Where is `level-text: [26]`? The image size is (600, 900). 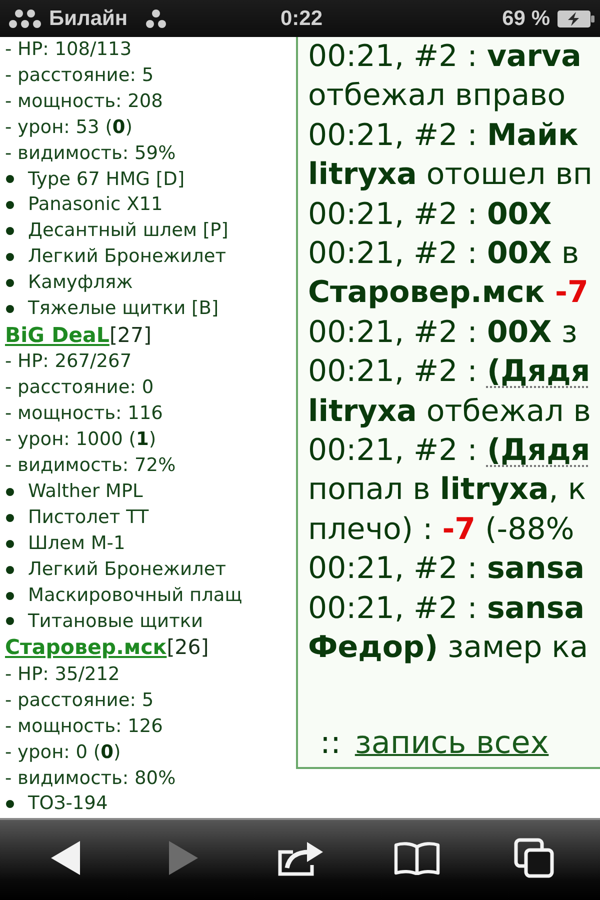
level-text: [26] is located at coordinates (187, 648).